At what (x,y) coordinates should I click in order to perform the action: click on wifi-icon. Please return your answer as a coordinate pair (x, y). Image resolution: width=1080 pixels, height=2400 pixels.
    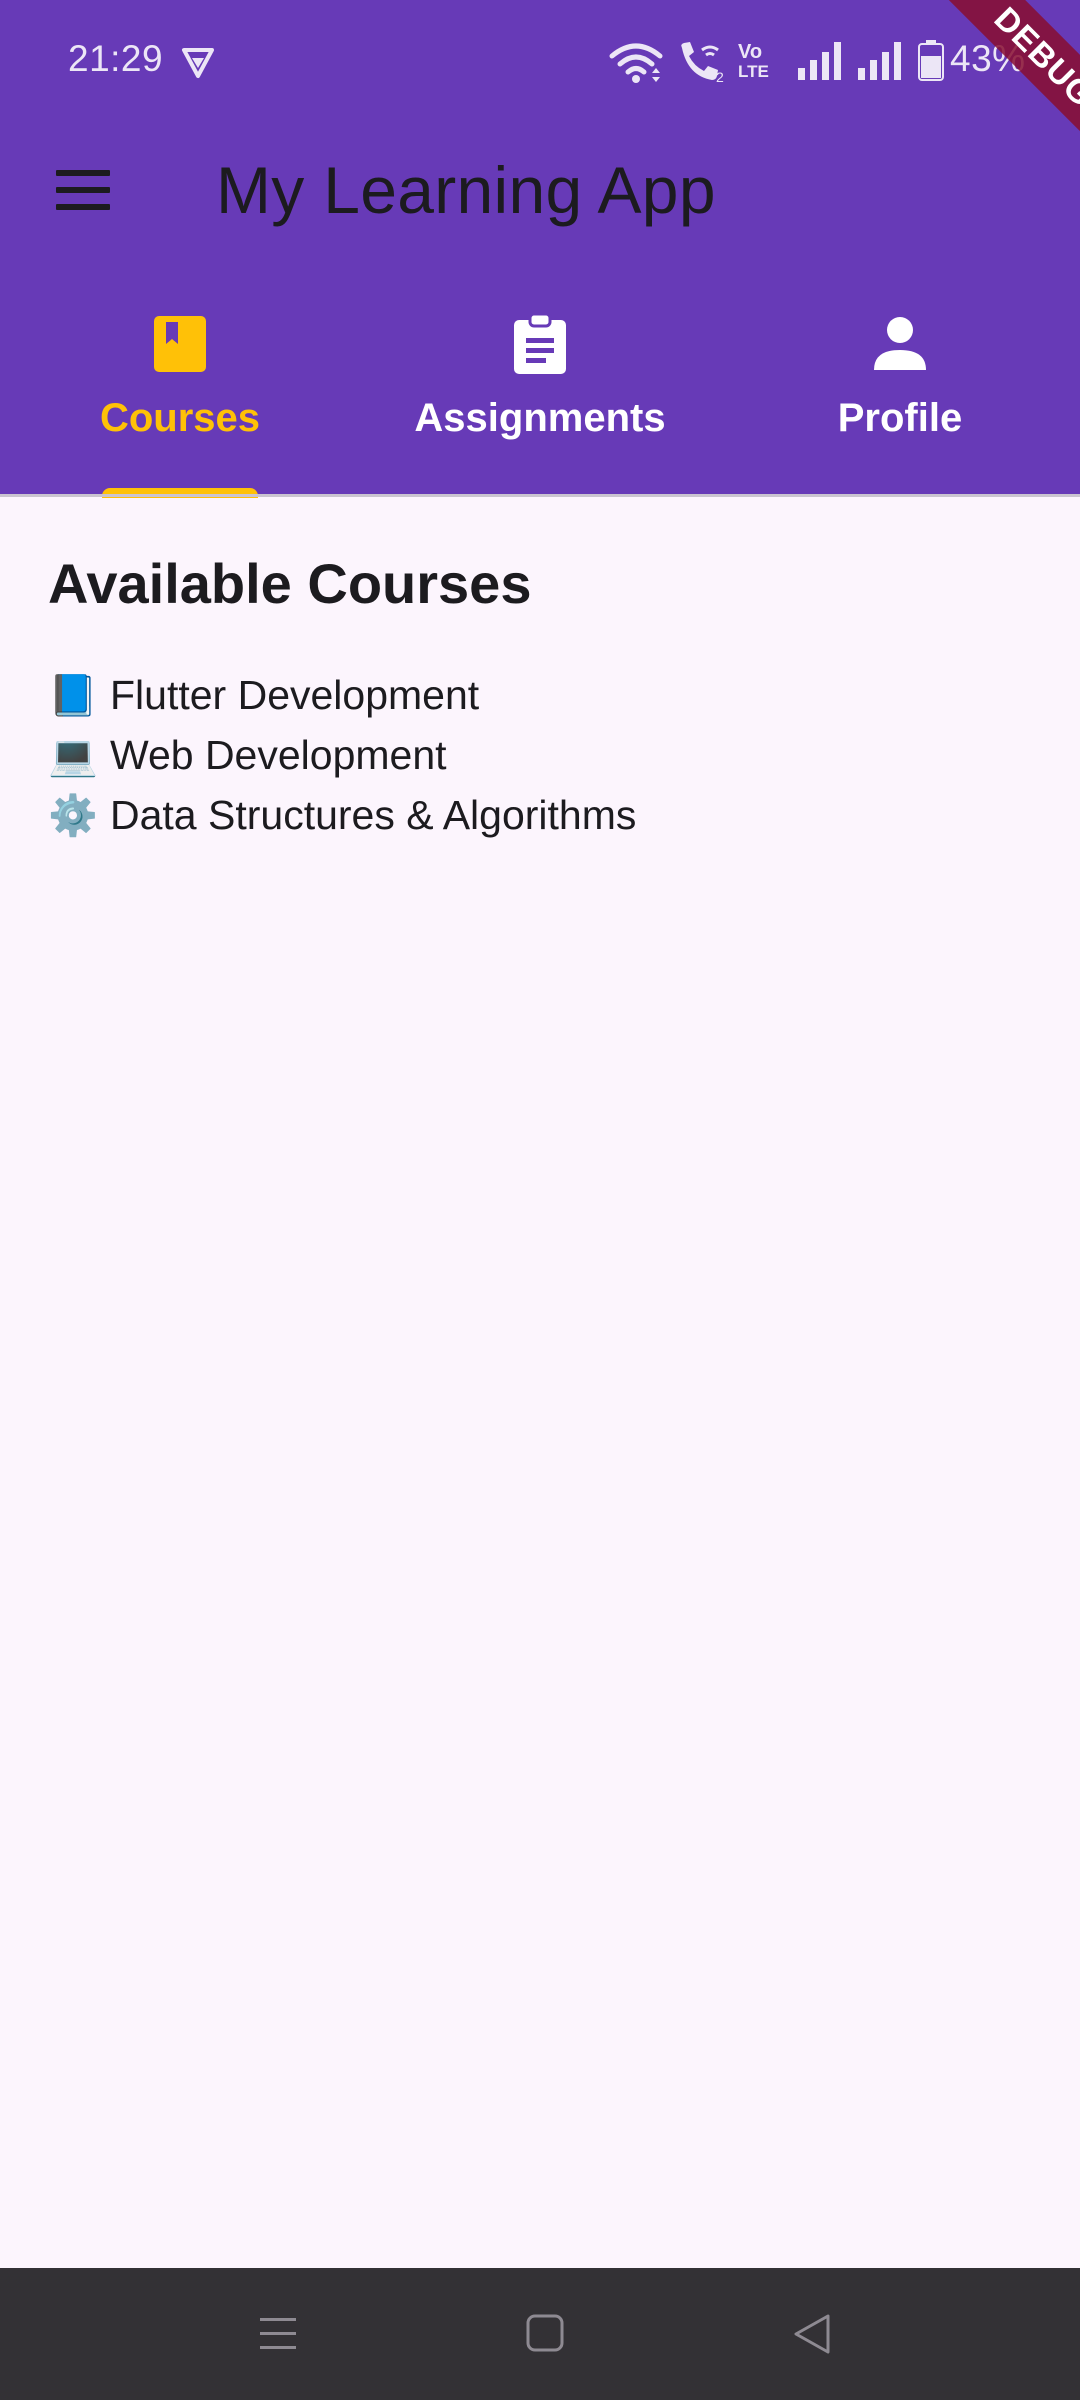
    Looking at the image, I should click on (636, 62).